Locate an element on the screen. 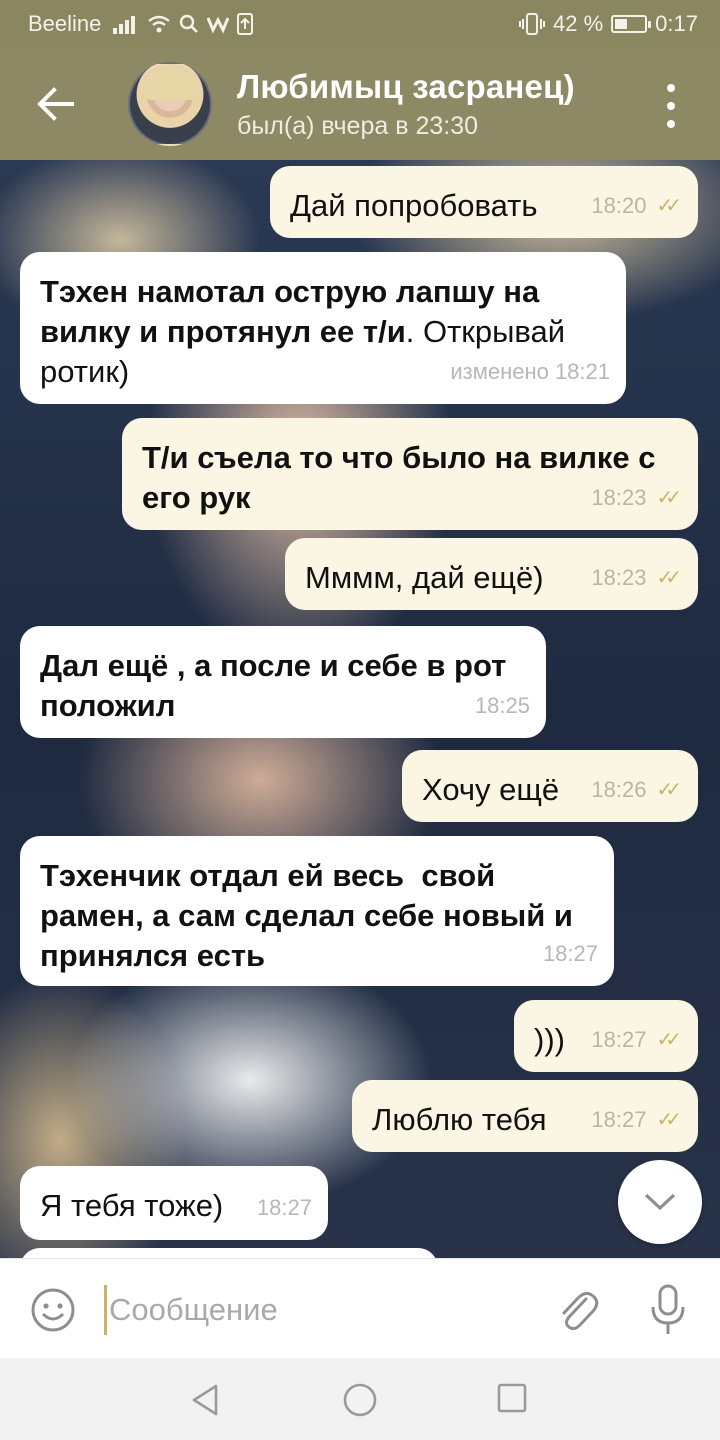  status-right: 42 % 0:17 is located at coordinates (608, 24).